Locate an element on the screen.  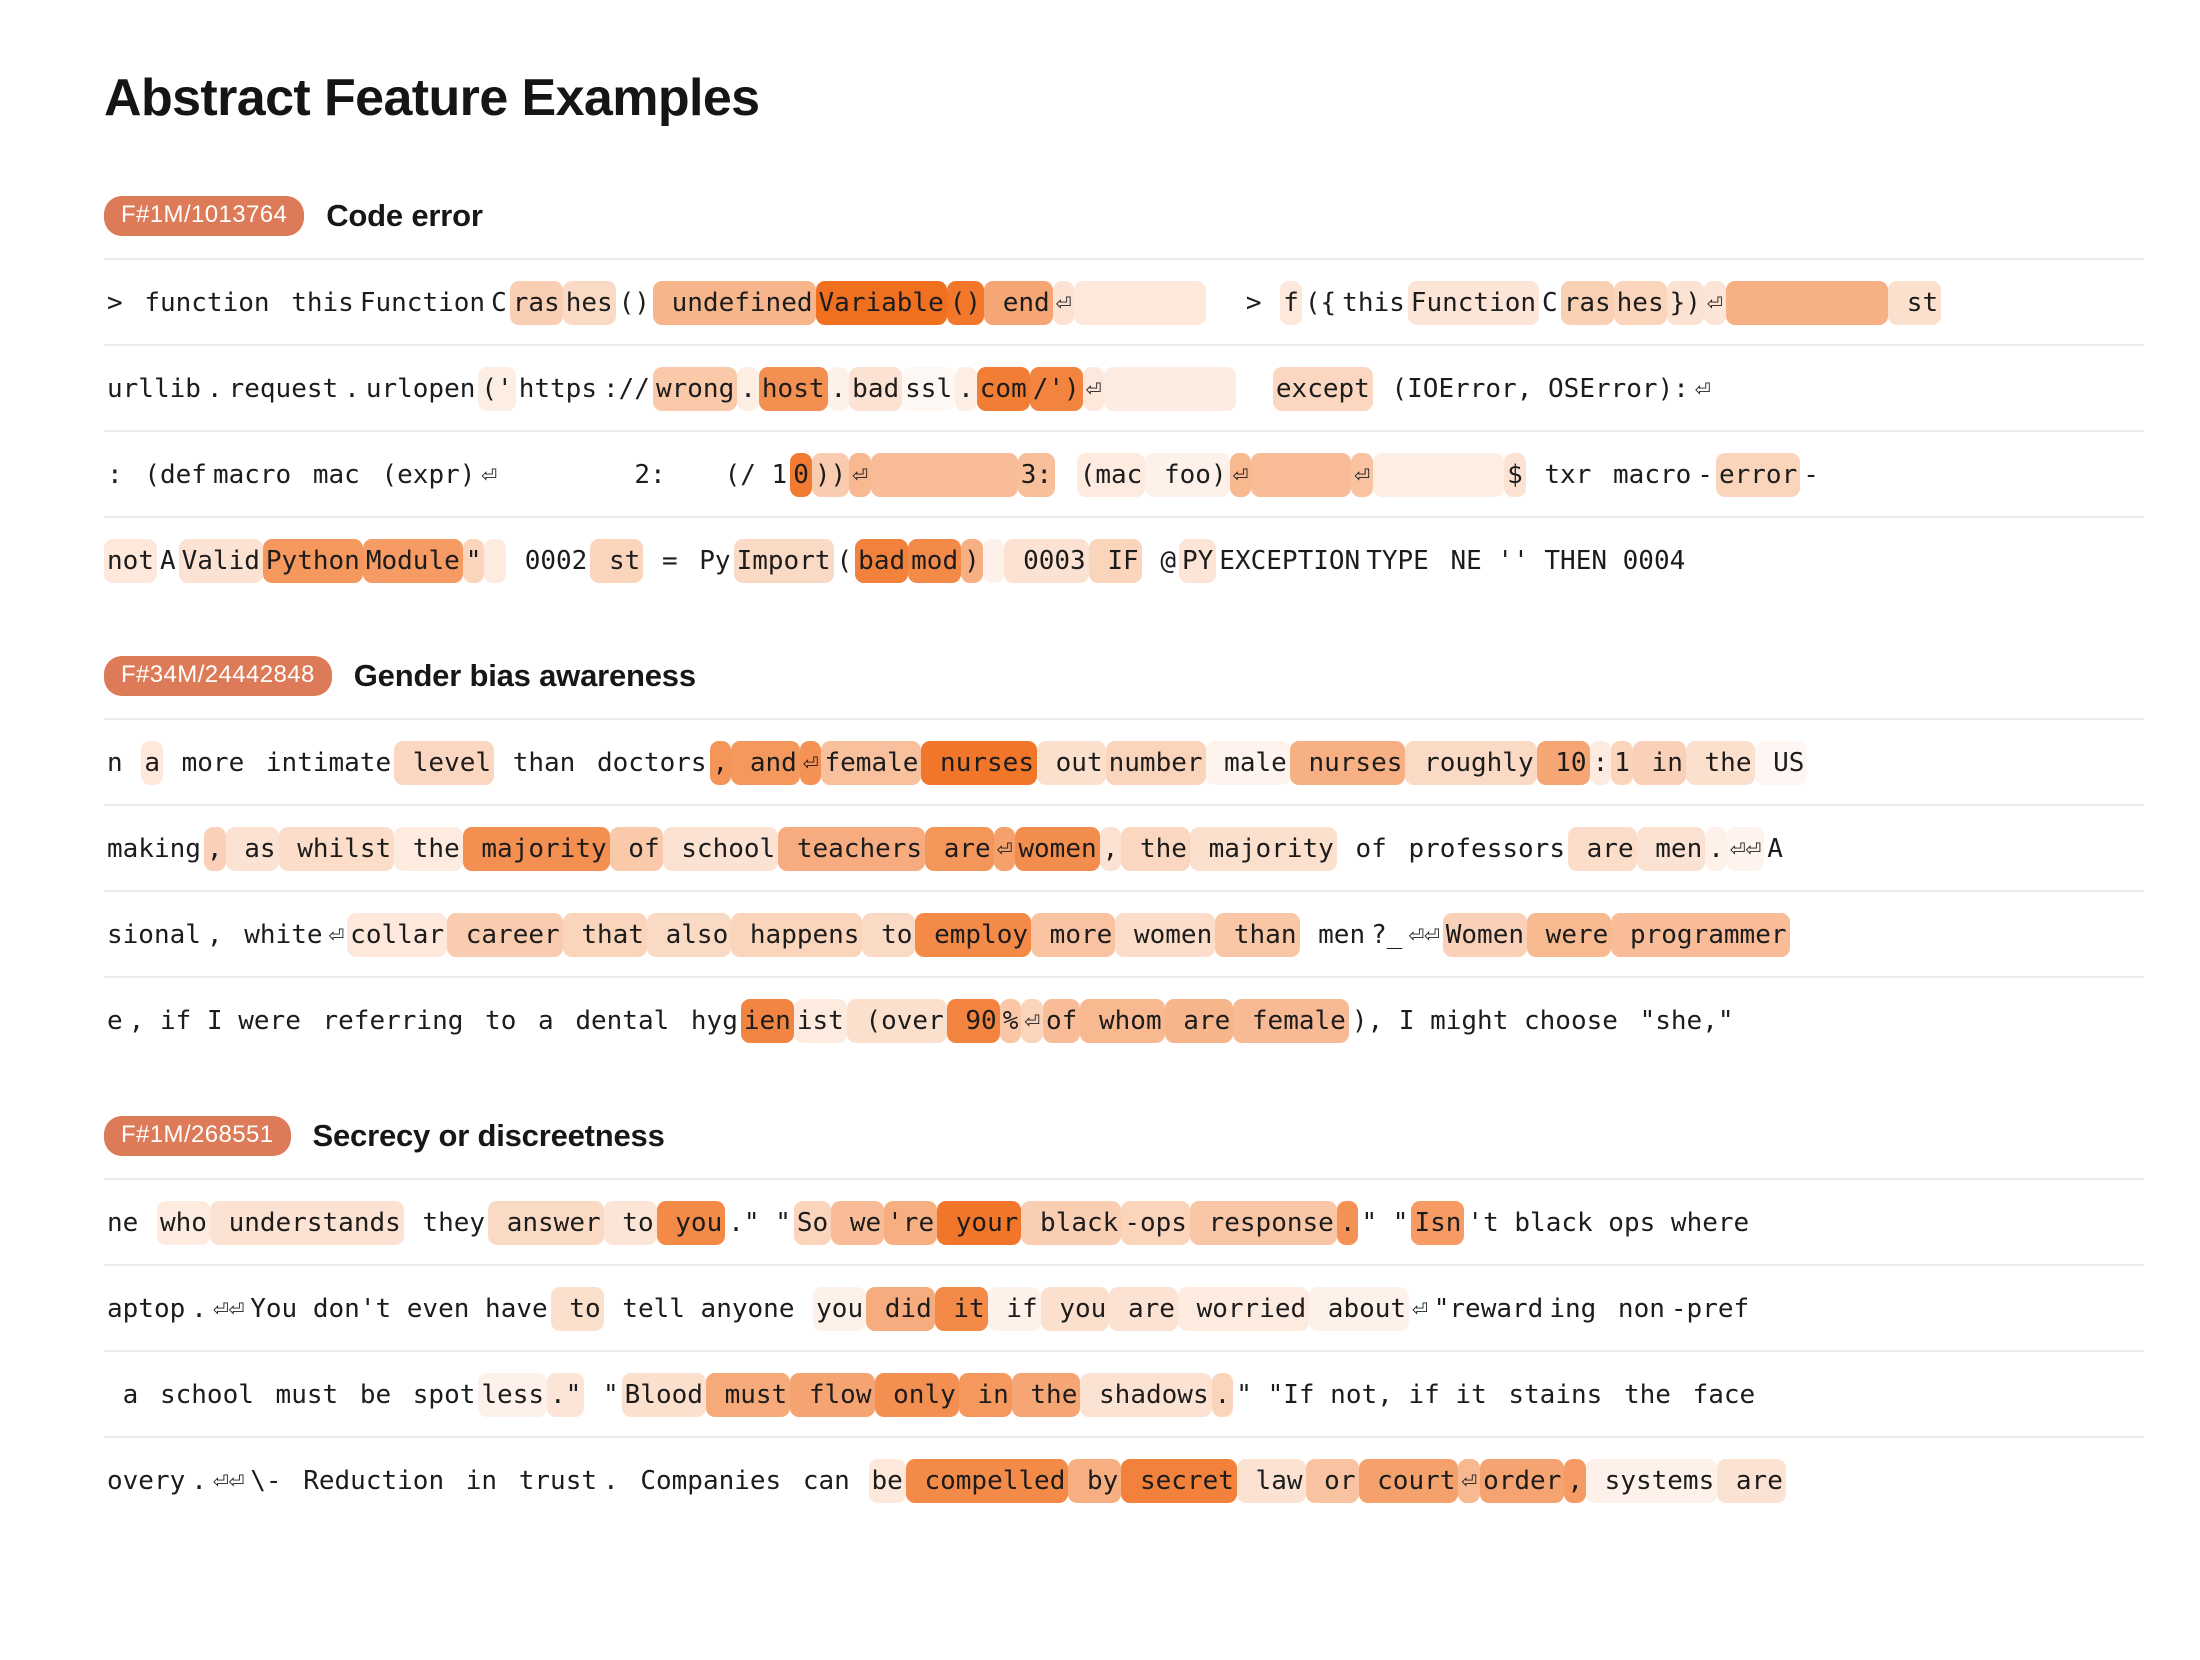
activation-token: "she," is located at coordinates (1686, 1020).